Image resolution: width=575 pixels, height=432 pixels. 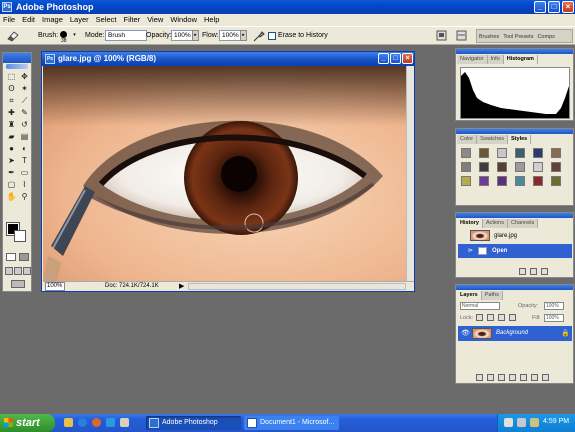 I want to click on slice-tool-icon: ⟋, so click(x=24, y=101).